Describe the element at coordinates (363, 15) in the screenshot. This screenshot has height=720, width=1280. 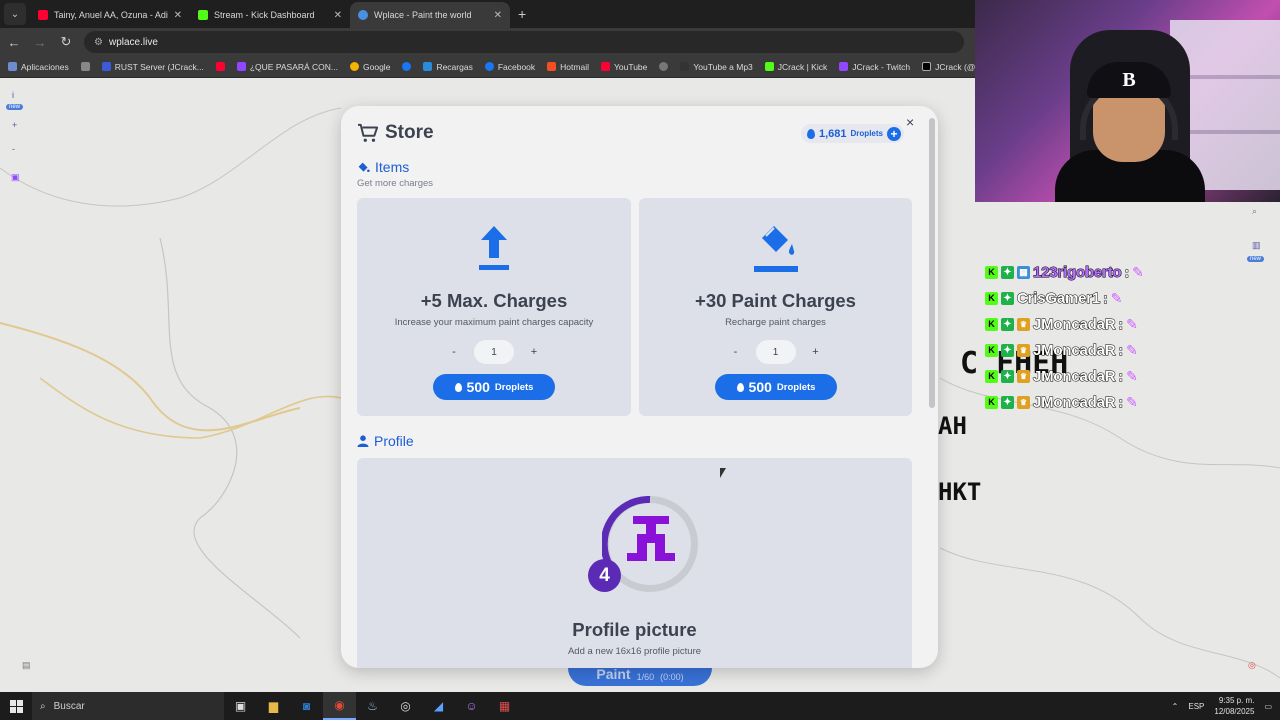
I see `wplace-icon` at that location.